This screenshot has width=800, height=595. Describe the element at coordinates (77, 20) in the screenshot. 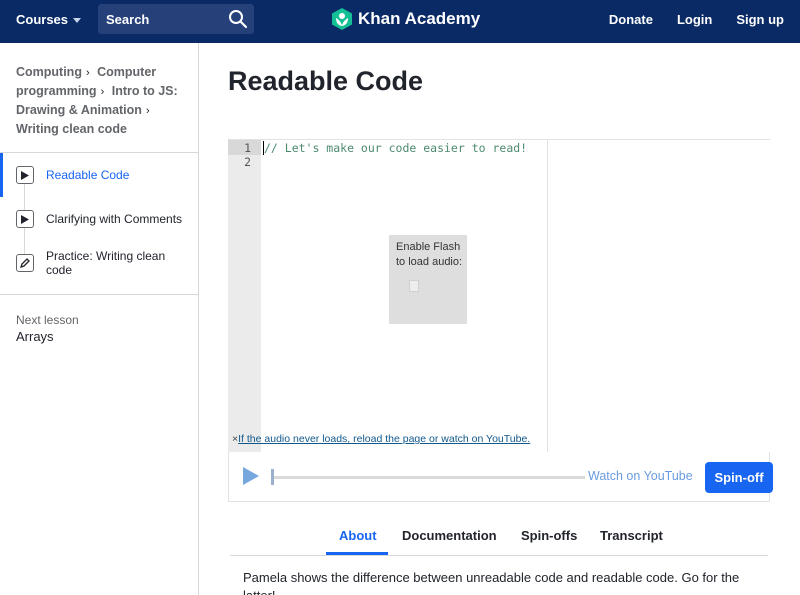

I see `chevron-down-icon` at that location.